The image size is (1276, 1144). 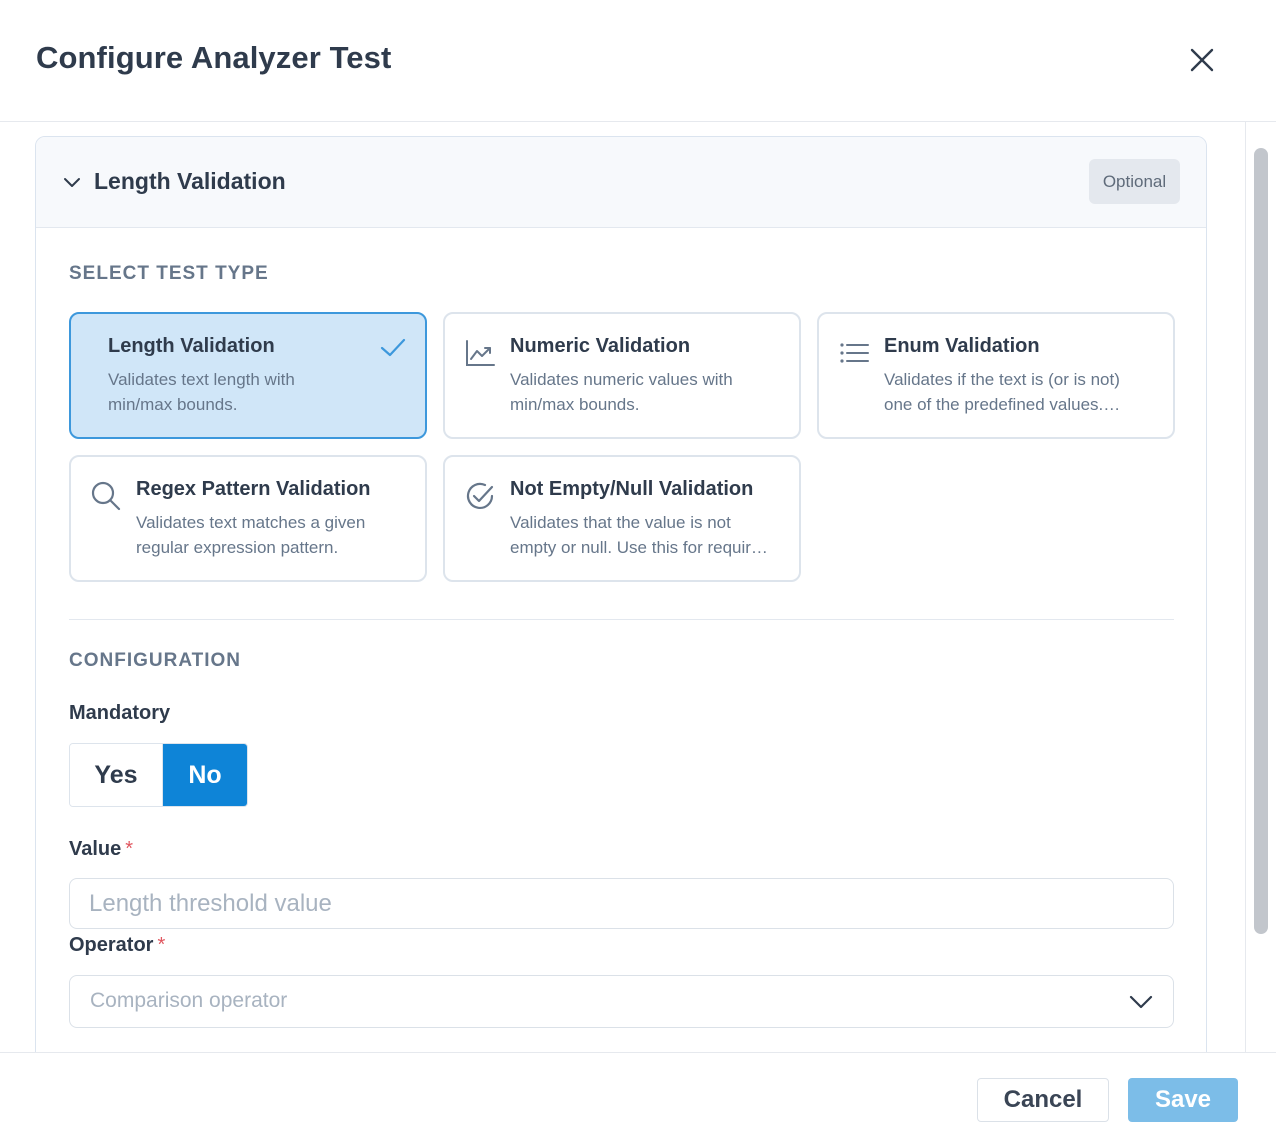 What do you see at coordinates (632, 489) in the screenshot?
I see `card-title: Not Empty/Null Validation` at bounding box center [632, 489].